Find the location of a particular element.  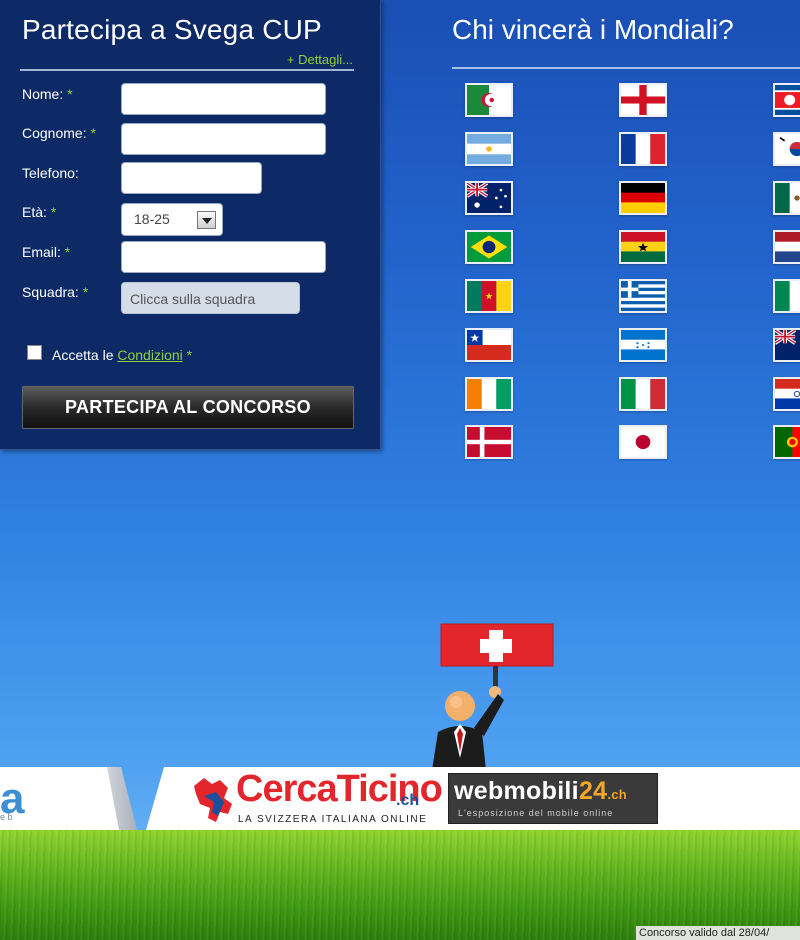

honduras-flag is located at coordinates (643, 345).